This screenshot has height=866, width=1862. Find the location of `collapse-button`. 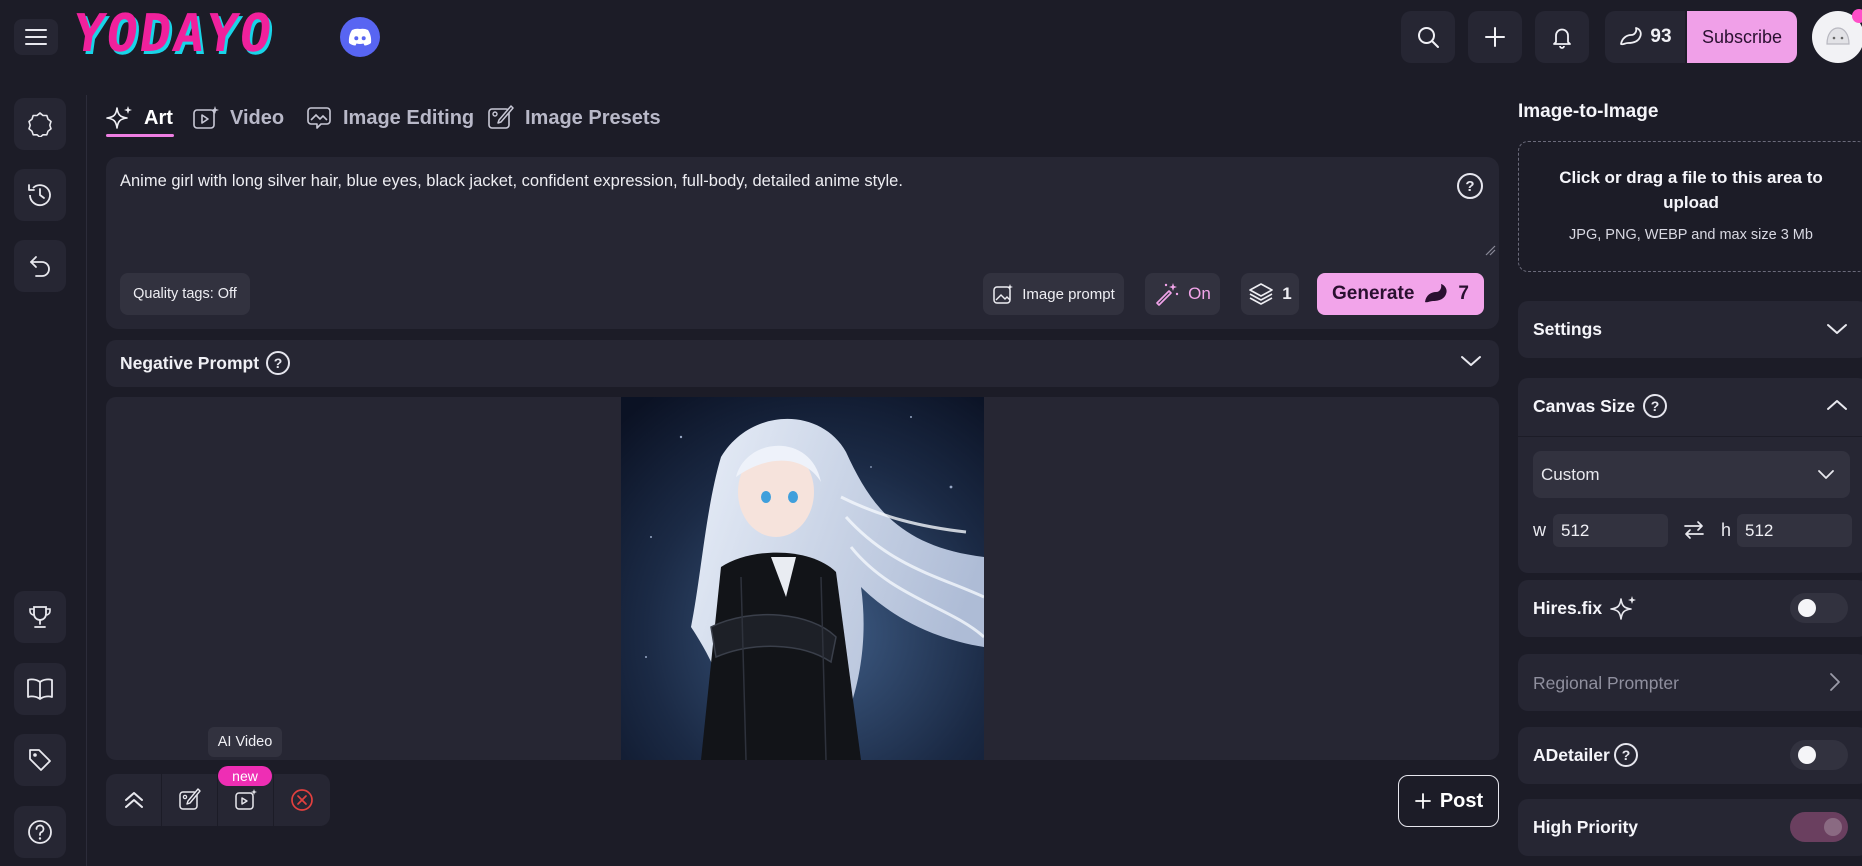

collapse-button is located at coordinates (134, 800).